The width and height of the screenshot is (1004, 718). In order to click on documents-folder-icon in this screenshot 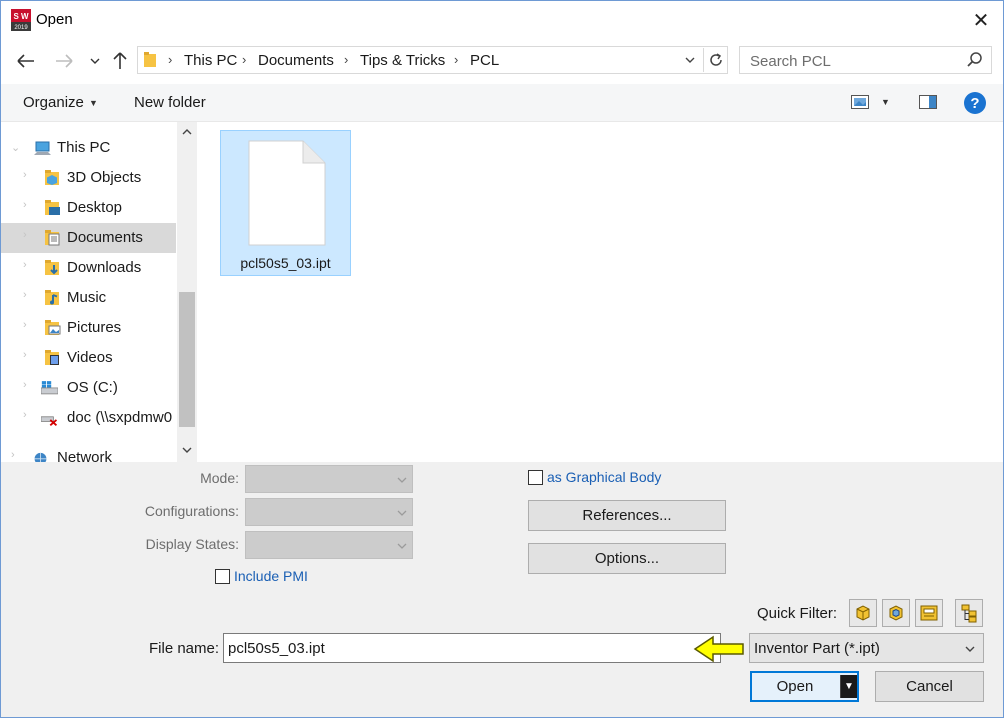, I will do `click(52, 238)`.